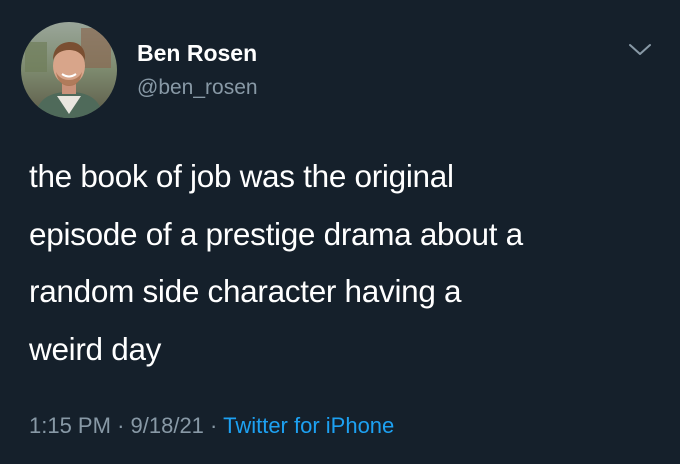 The image size is (680, 464). I want to click on tweet-meta: 1:15 PM · 9/18/21 · Twitter for iPhone, so click(211, 426).